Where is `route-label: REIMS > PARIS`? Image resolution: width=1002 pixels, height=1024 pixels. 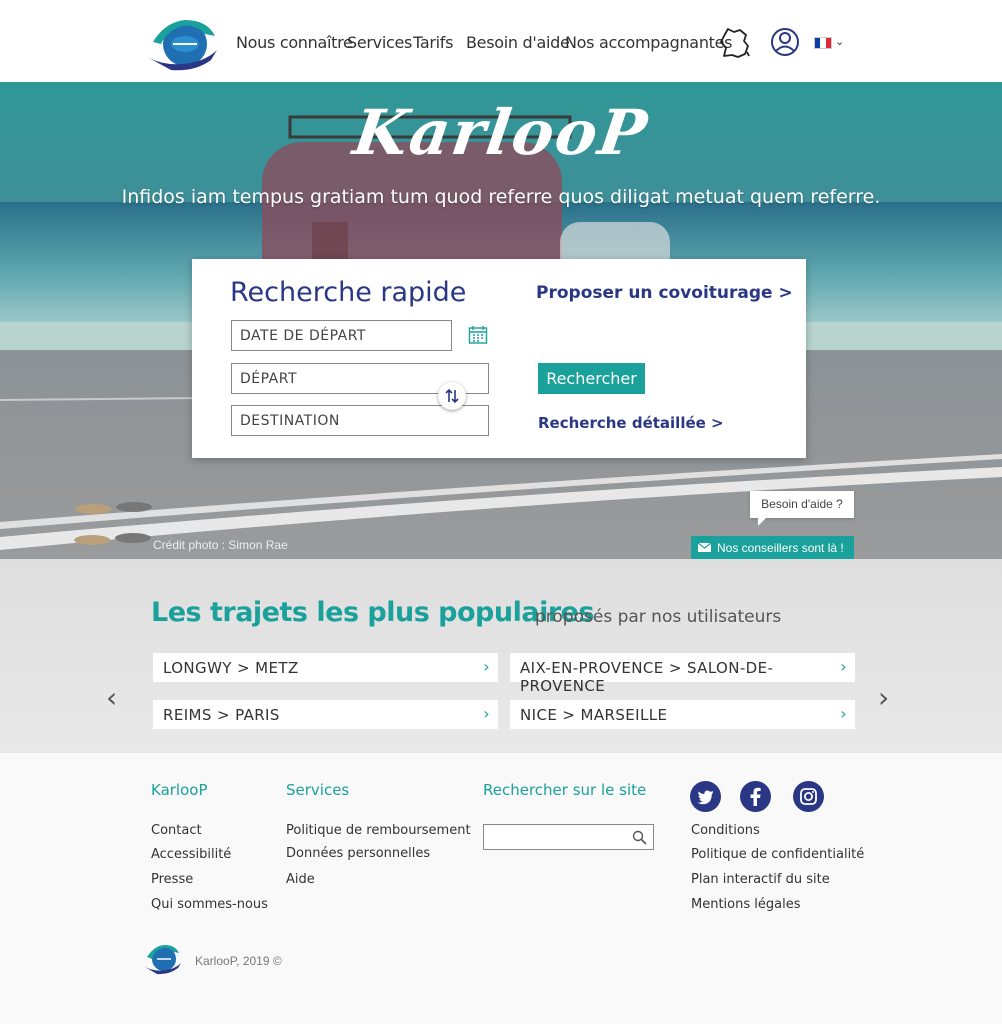 route-label: REIMS > PARIS is located at coordinates (221, 715).